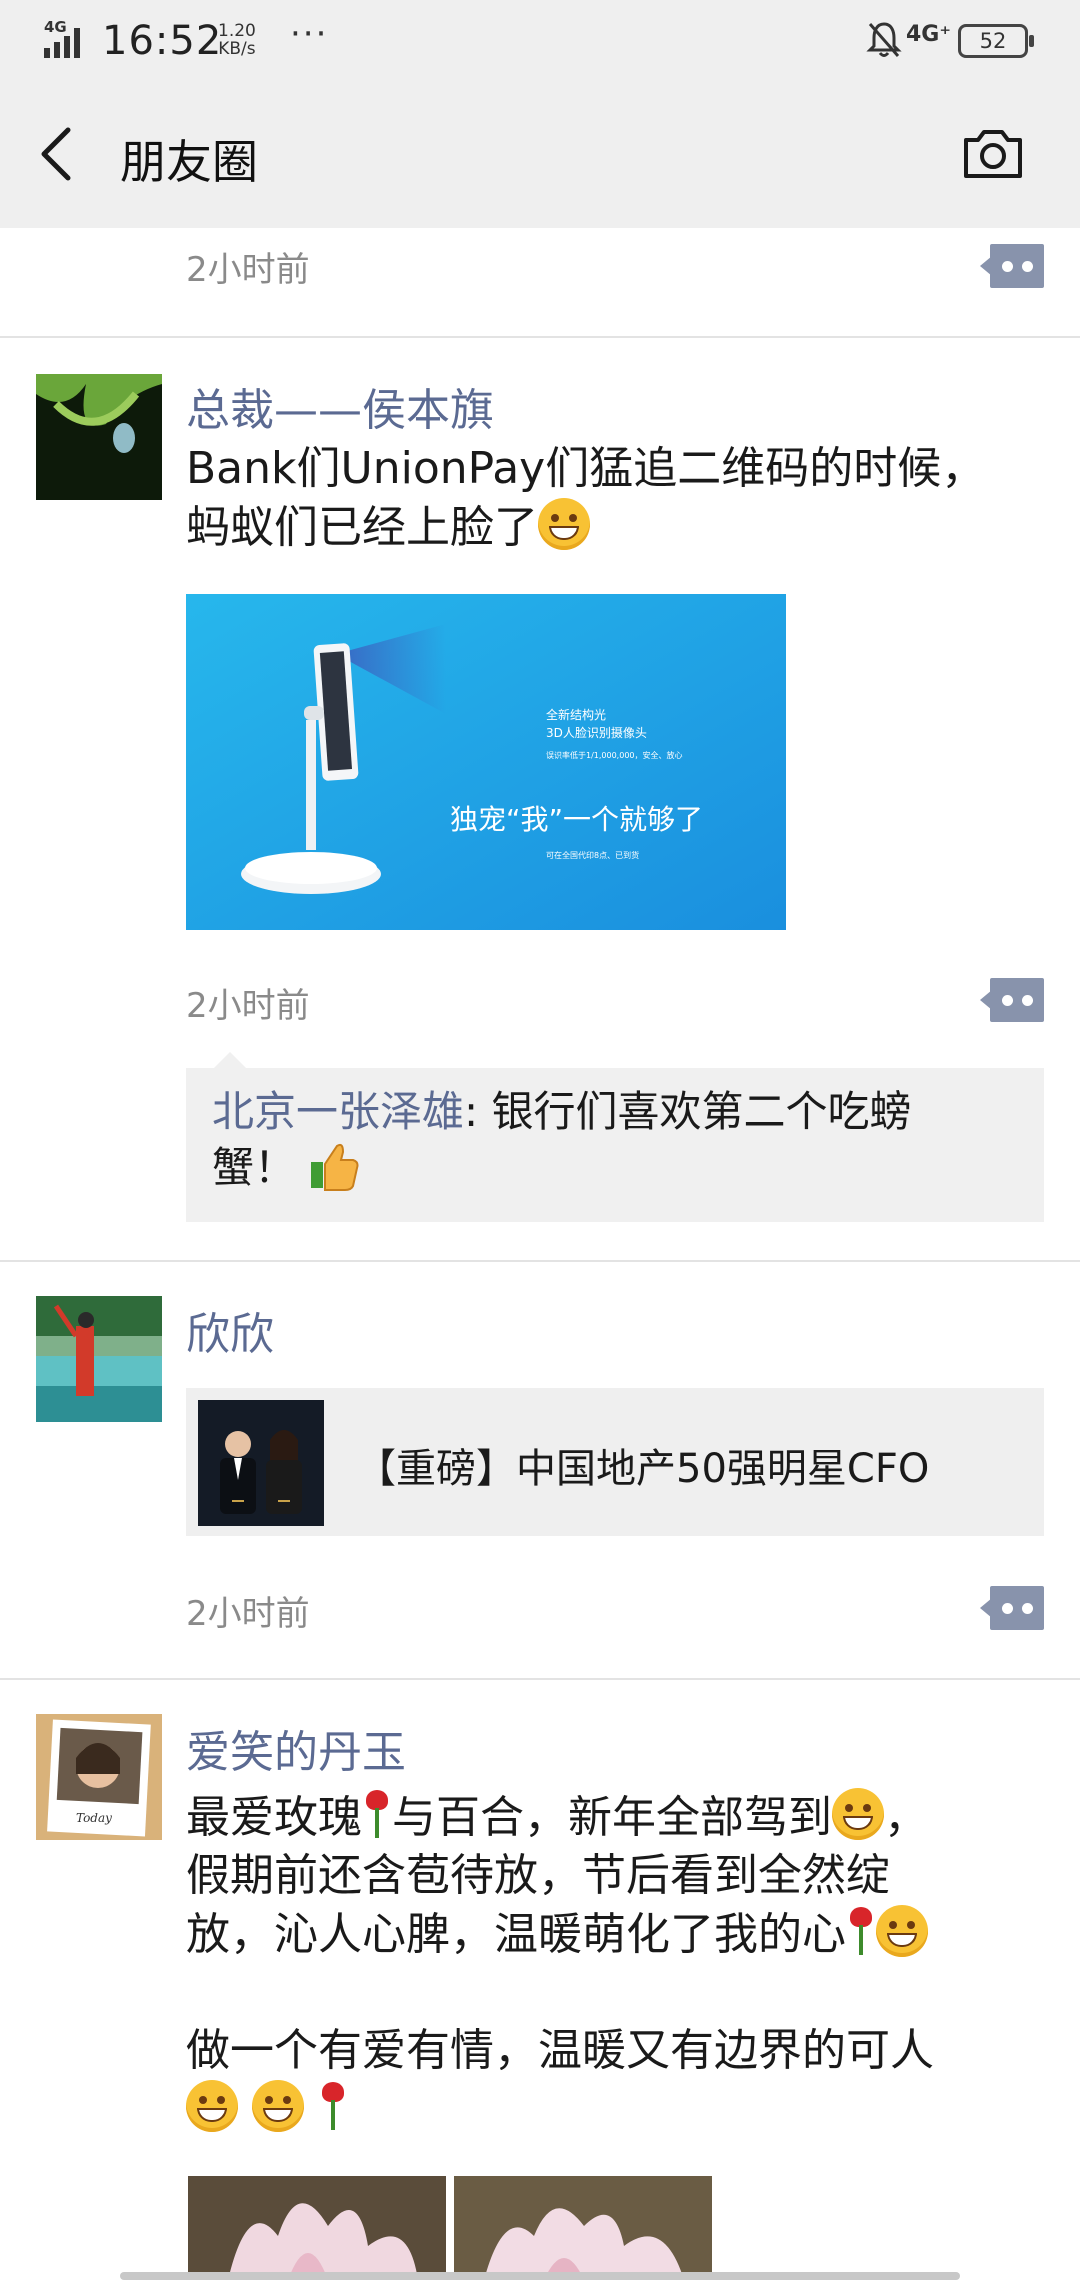 Image resolution: width=1080 pixels, height=2280 pixels. What do you see at coordinates (237, 40) in the screenshot?
I see `network-speed: 1.20 KB/s` at bounding box center [237, 40].